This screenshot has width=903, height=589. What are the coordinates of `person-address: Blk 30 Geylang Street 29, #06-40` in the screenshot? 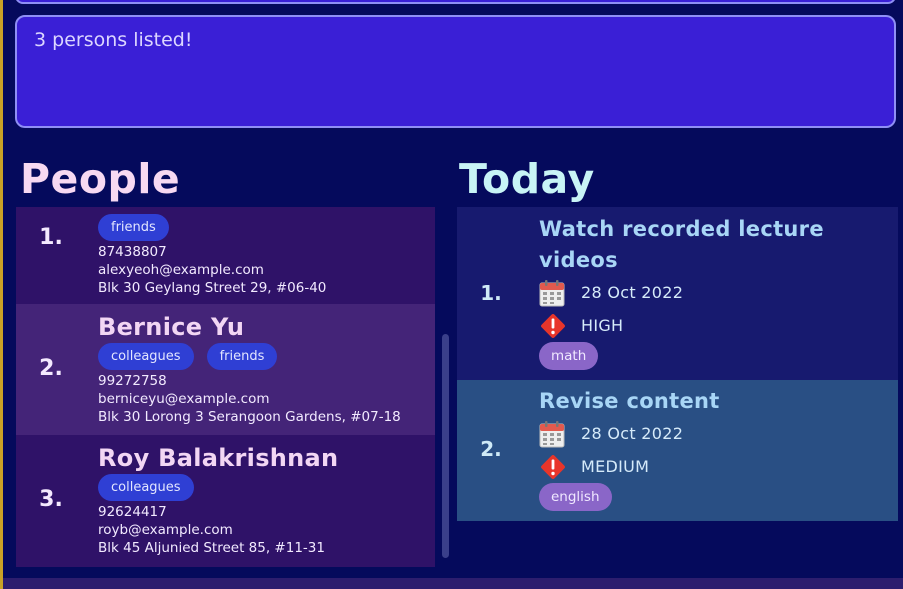 It's located at (212, 288).